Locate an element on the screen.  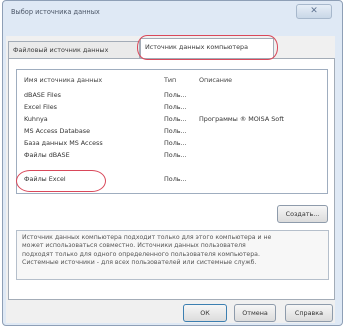
list-item-name: Файлы dBASE is located at coordinates (47, 155).